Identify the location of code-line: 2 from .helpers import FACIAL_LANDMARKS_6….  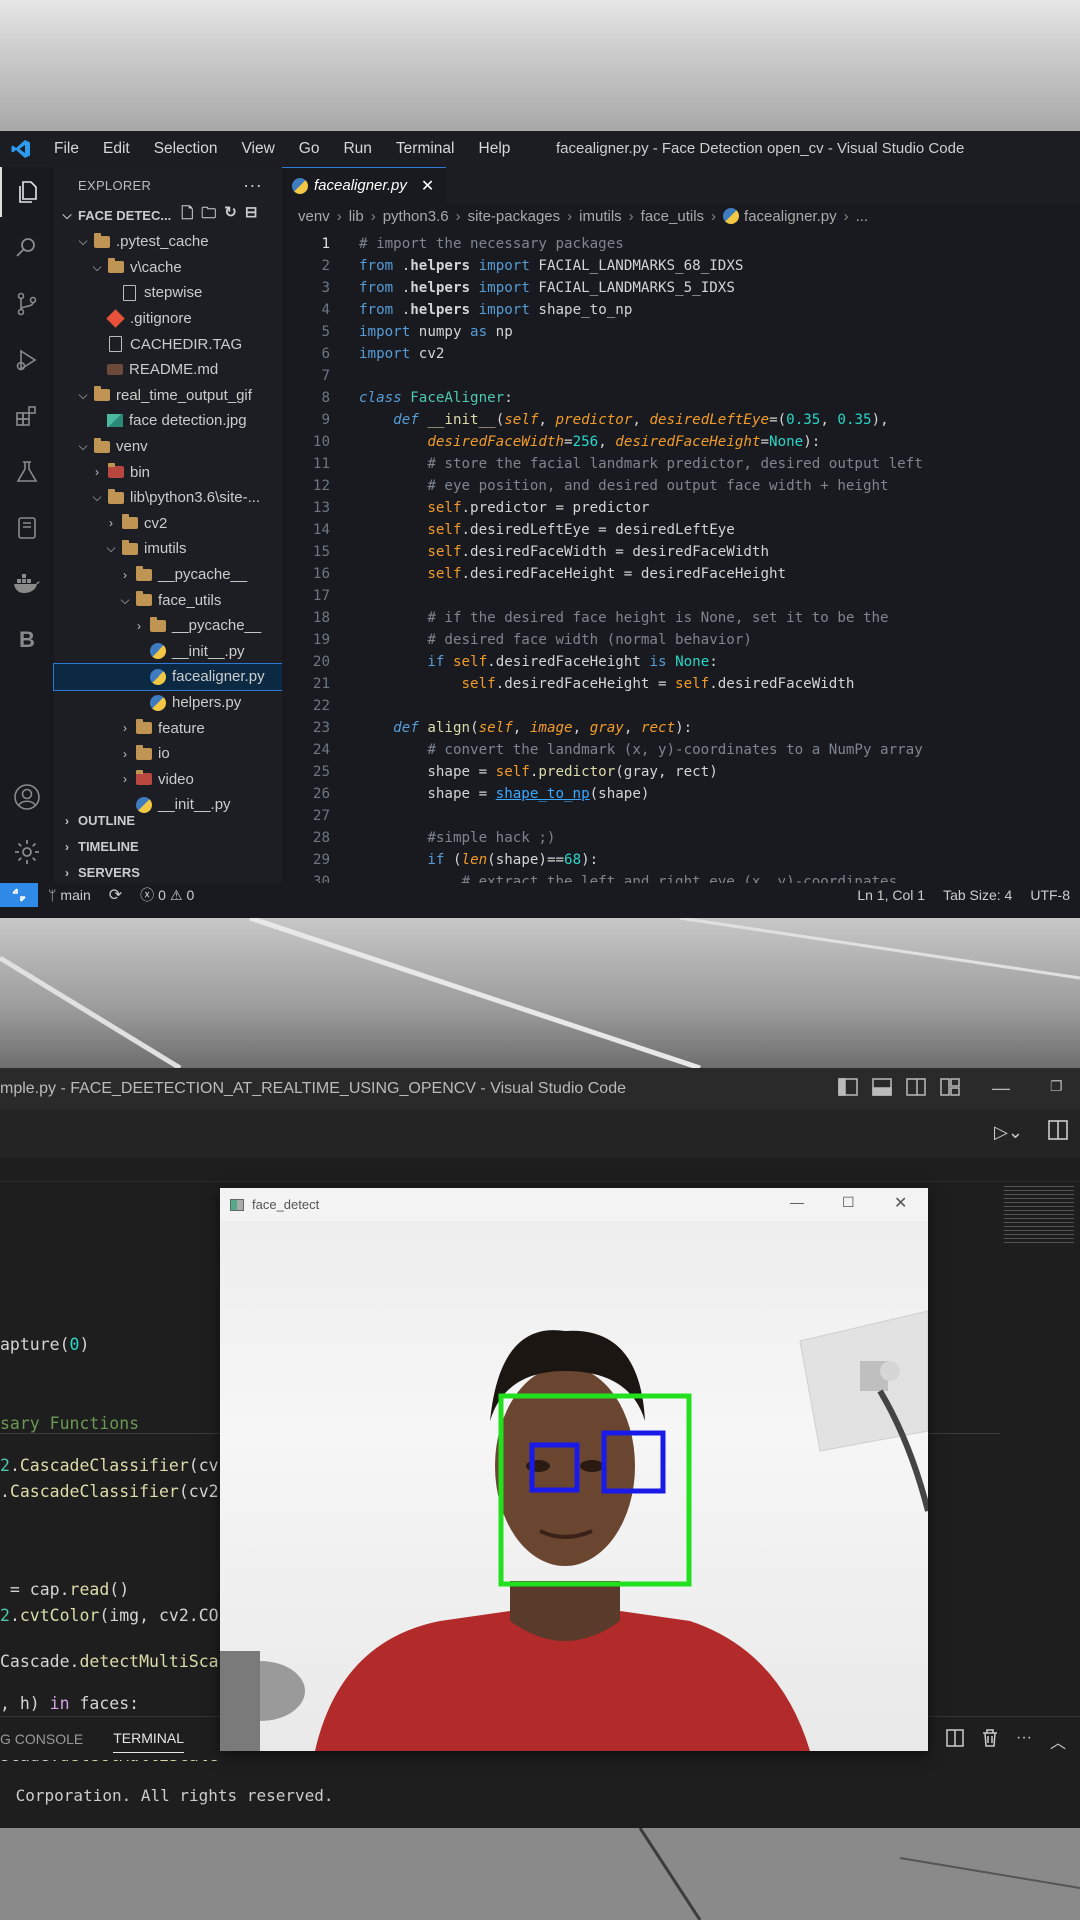
(681, 266).